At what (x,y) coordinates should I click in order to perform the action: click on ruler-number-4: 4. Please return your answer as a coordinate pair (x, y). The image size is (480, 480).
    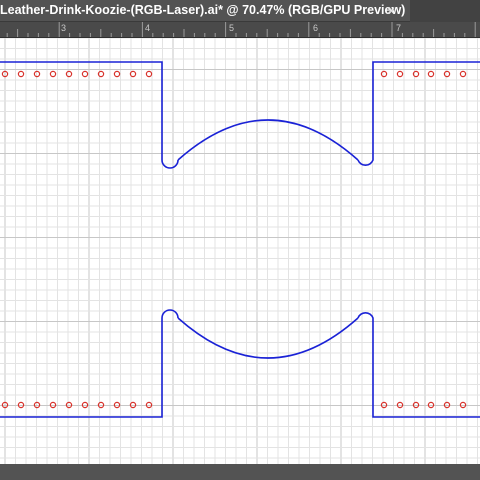
    Looking at the image, I should click on (148, 28).